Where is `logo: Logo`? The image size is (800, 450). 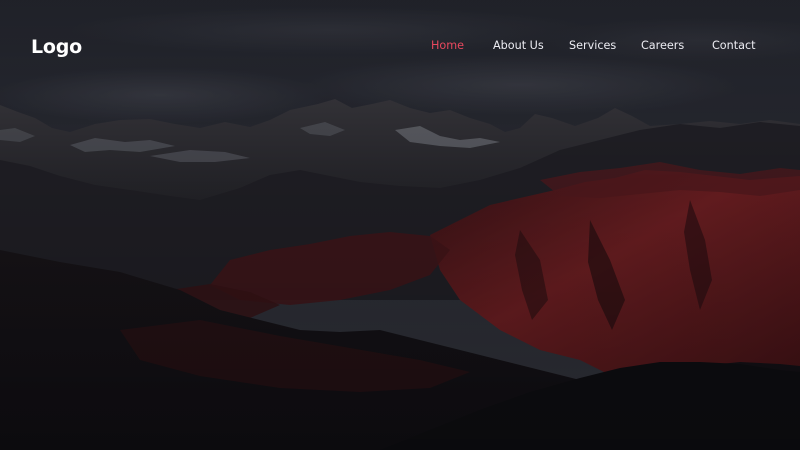
logo: Logo is located at coordinates (56, 47).